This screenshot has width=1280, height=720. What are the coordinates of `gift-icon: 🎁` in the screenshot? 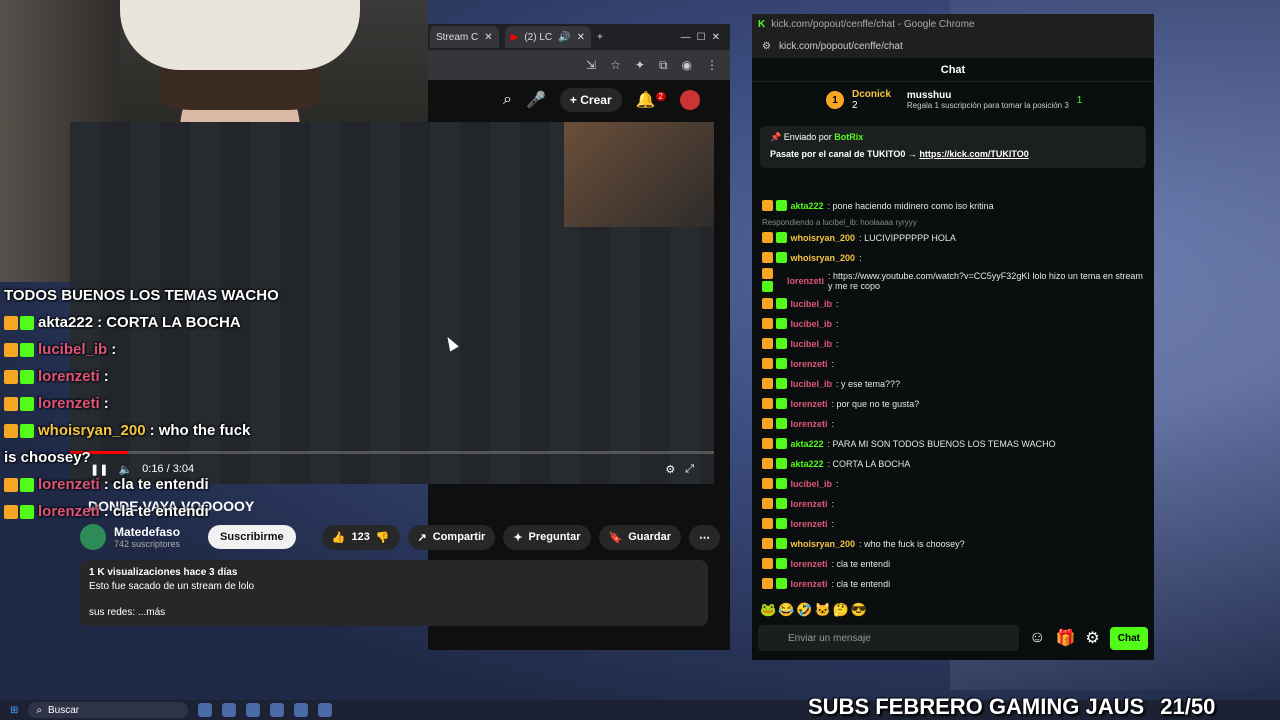 It's located at (1066, 638).